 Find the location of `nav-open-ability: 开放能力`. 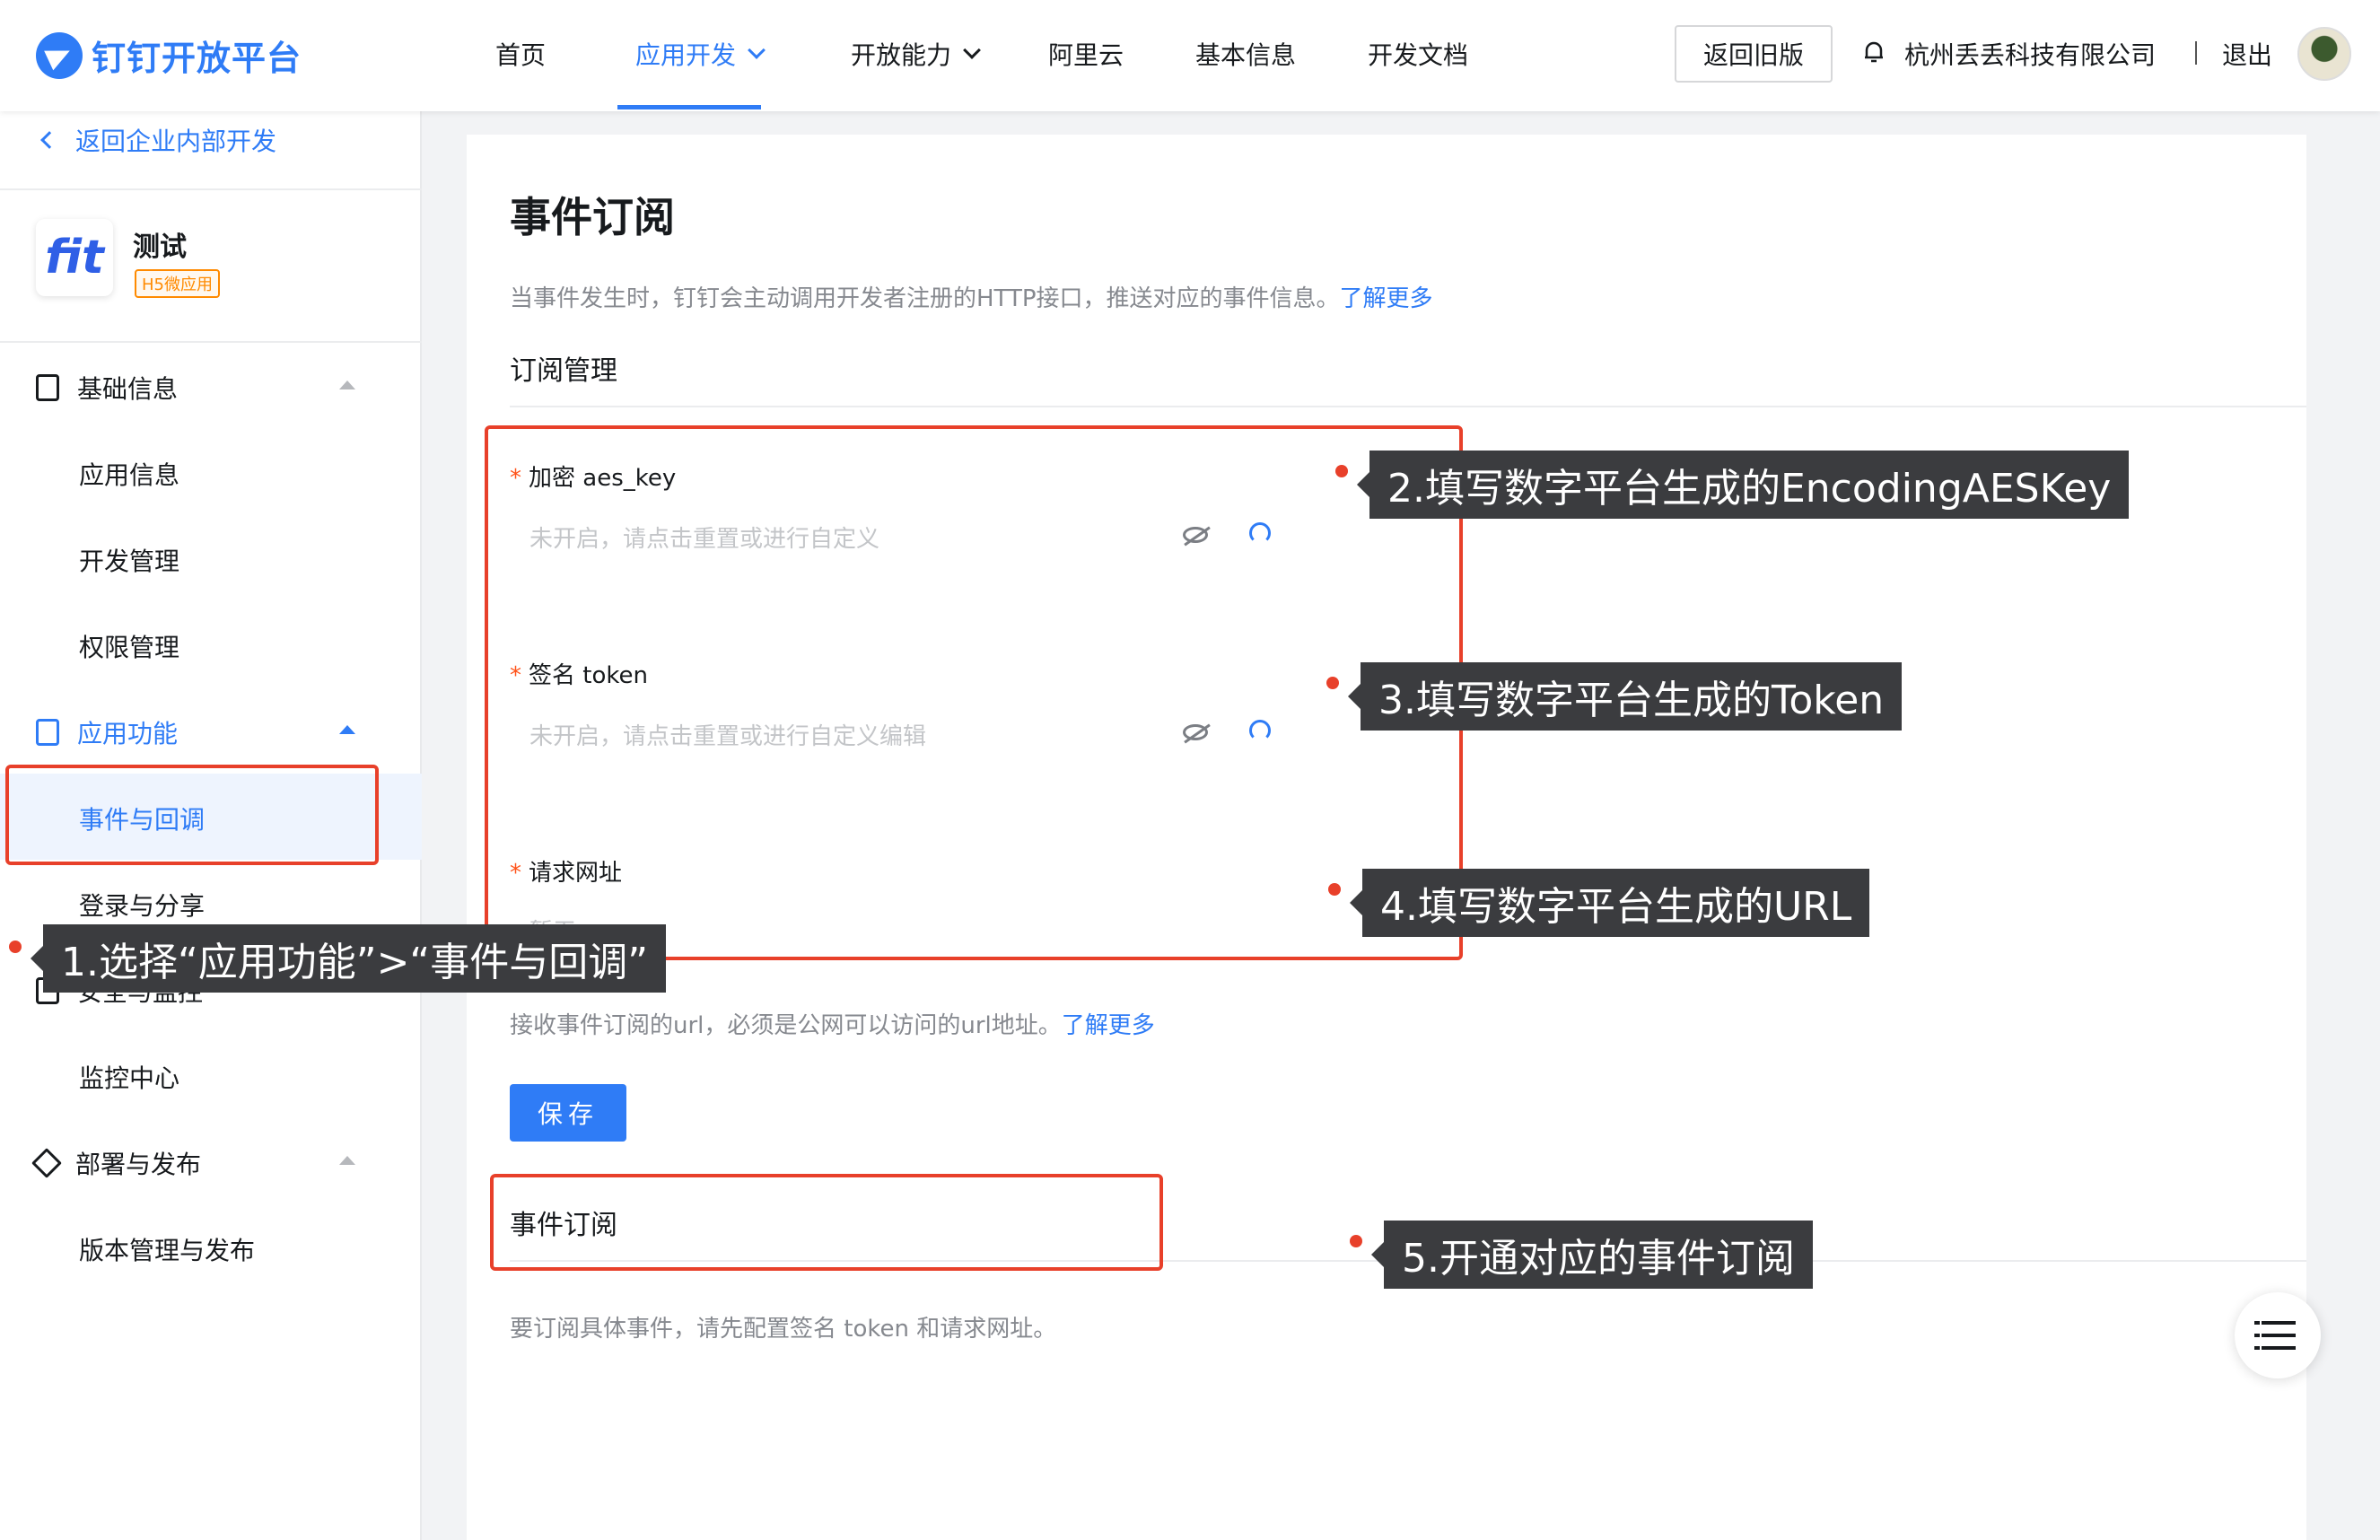

nav-open-ability: 开放能力 is located at coordinates (916, 54).